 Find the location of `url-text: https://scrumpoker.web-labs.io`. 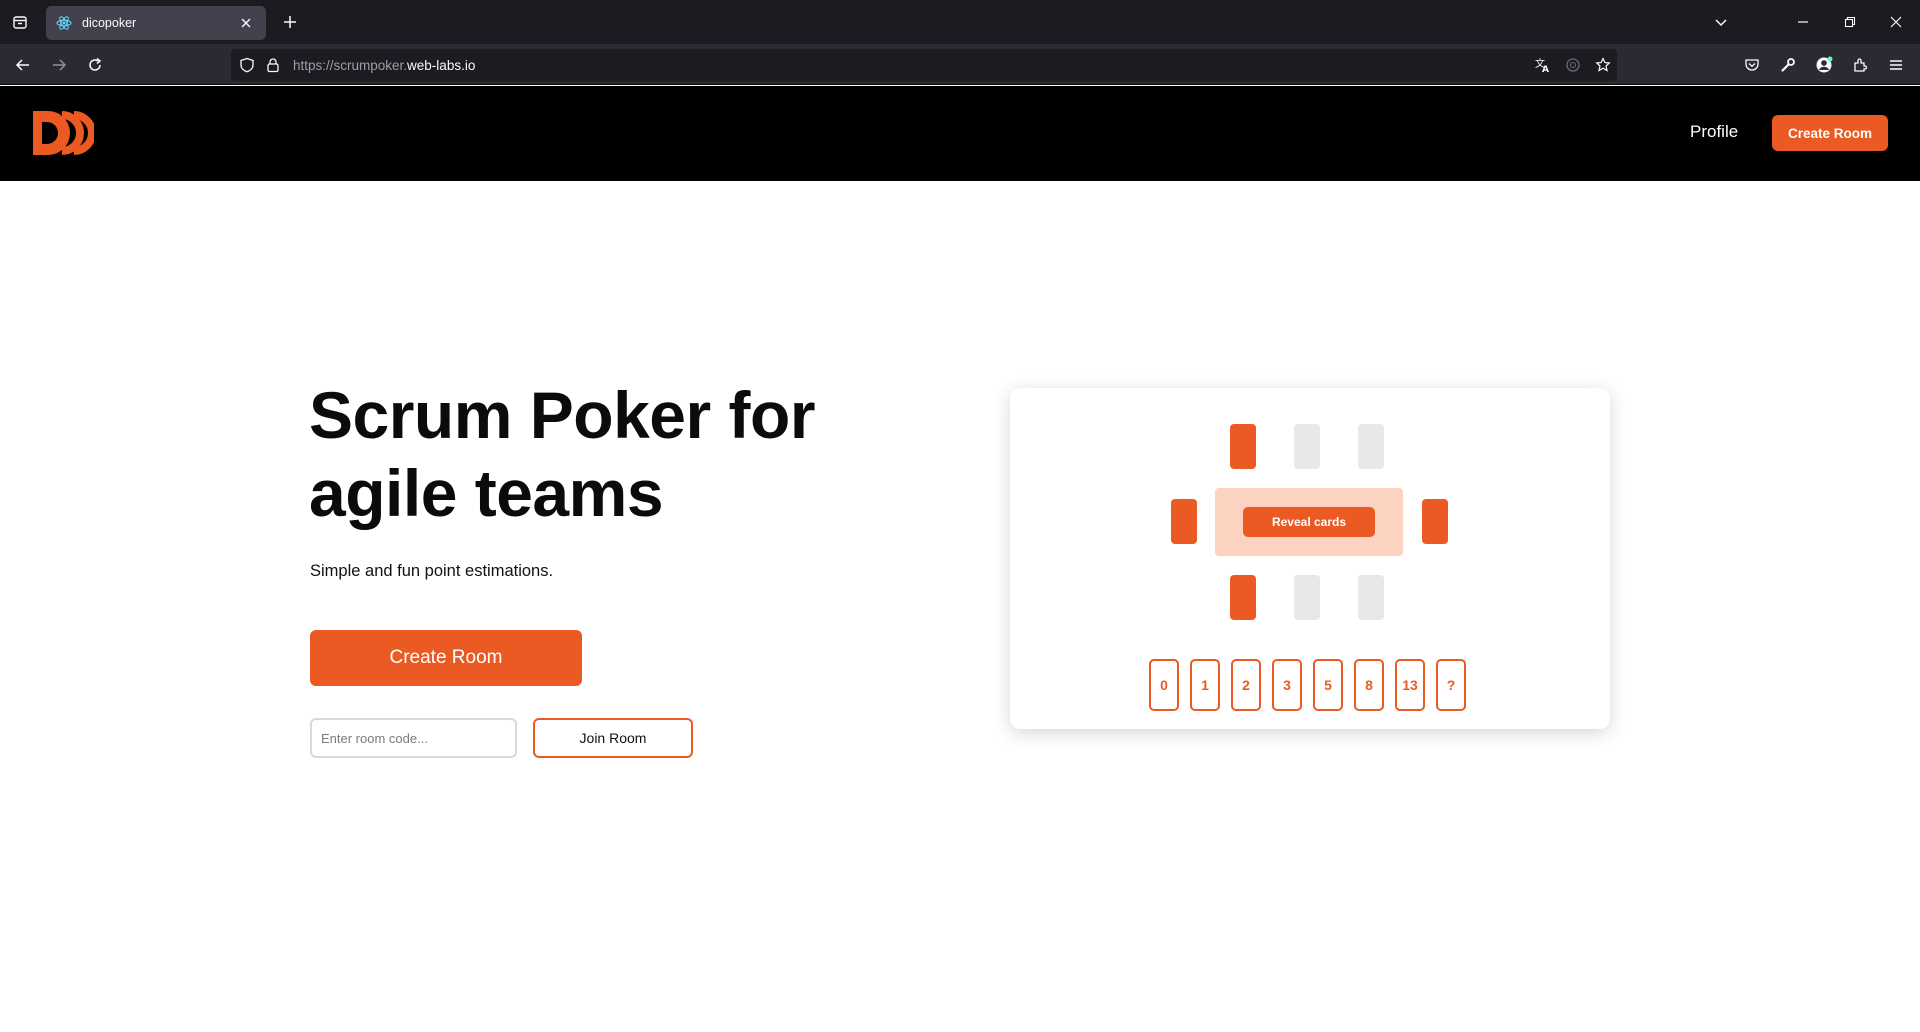

url-text: https://scrumpoker.web-labs.io is located at coordinates (384, 65).